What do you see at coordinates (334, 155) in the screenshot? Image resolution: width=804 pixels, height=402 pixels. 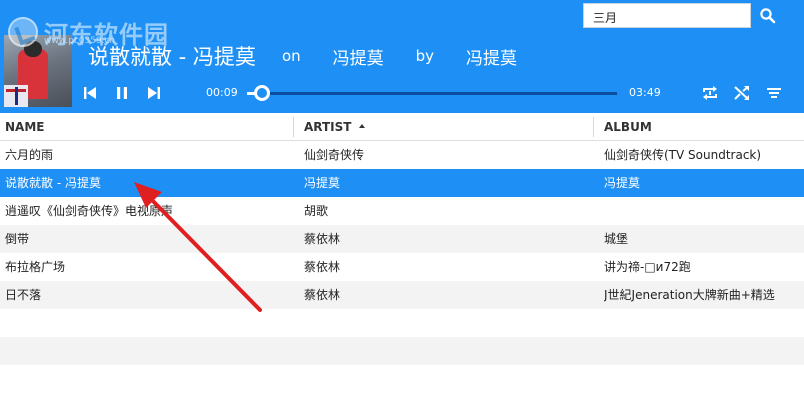 I see `cell-artist: 仙剑奇侠传` at bounding box center [334, 155].